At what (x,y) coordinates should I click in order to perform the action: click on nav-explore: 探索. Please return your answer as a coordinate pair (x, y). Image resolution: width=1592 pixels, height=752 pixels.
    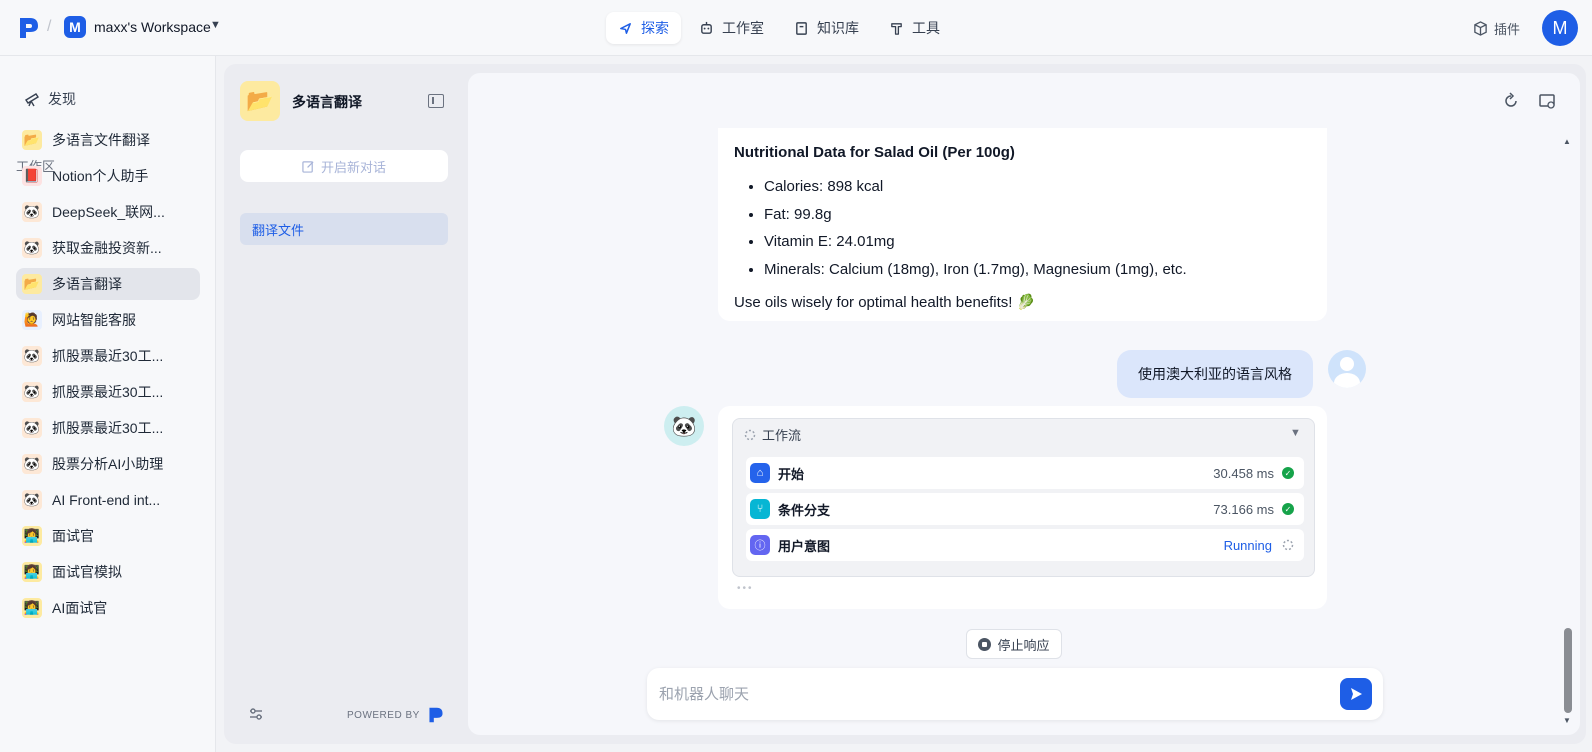
    Looking at the image, I should click on (643, 28).